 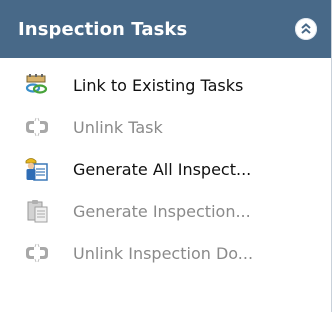 I want to click on link-tasks-icon, so click(x=37, y=85).